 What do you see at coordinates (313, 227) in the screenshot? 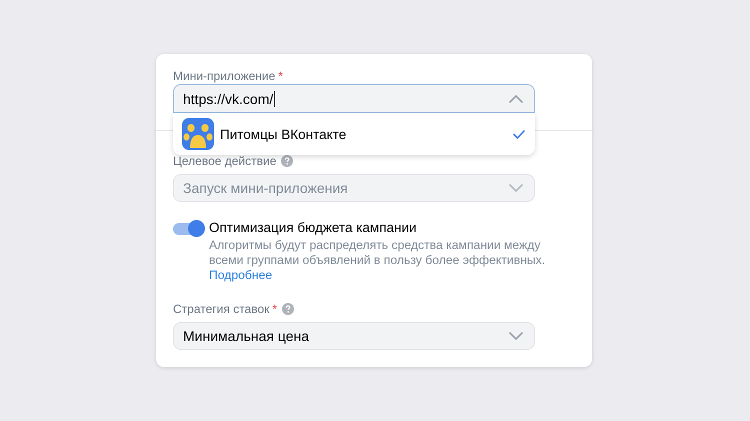
I see `toggle-label: Оптимизация бюджета кампании` at bounding box center [313, 227].